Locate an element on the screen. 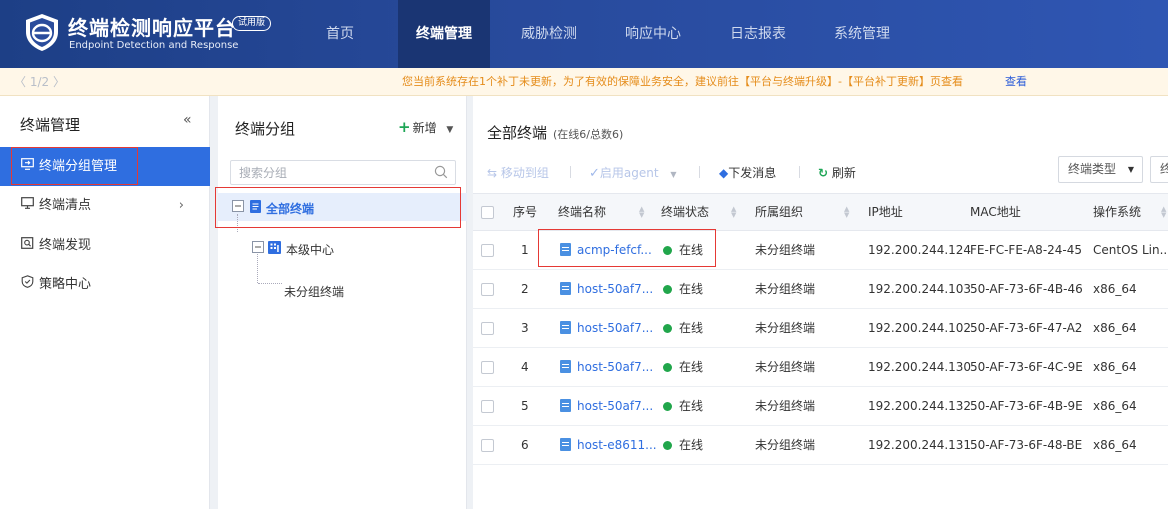  move-to-group-button: ⇆ 移动到组 is located at coordinates (518, 172).